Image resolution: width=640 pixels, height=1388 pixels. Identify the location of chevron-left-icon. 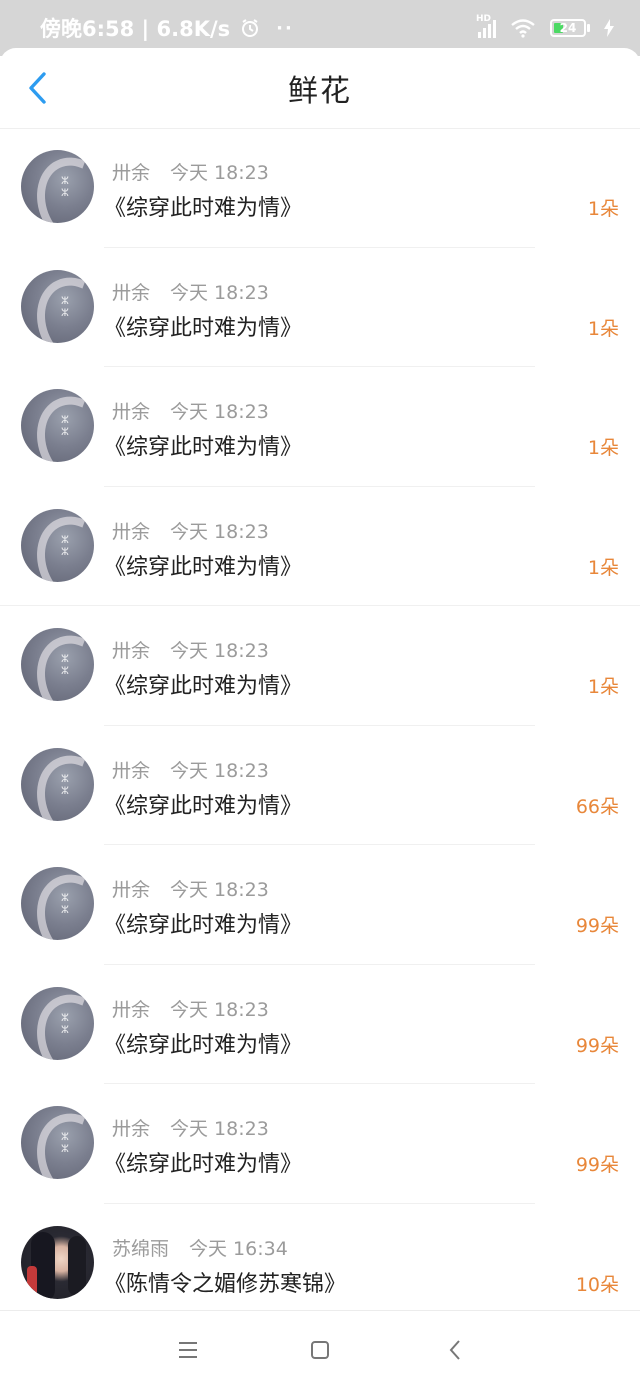
(37, 88).